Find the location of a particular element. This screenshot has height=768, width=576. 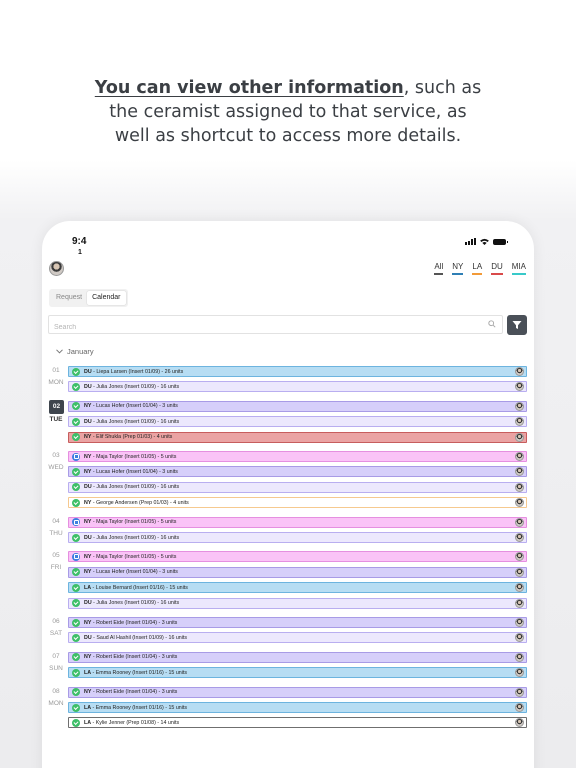

location-tab-mia: MIA is located at coordinates (518, 268).